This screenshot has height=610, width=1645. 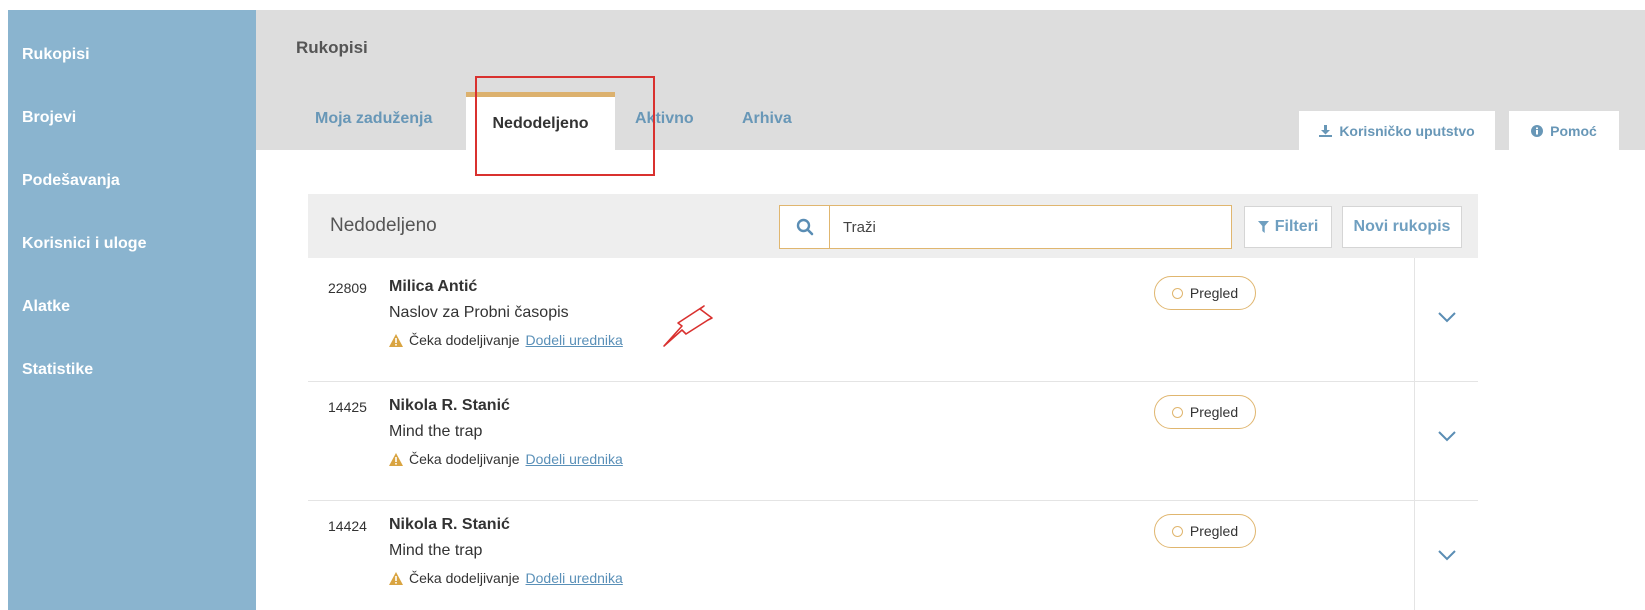 I want to click on search-icon, so click(x=805, y=227).